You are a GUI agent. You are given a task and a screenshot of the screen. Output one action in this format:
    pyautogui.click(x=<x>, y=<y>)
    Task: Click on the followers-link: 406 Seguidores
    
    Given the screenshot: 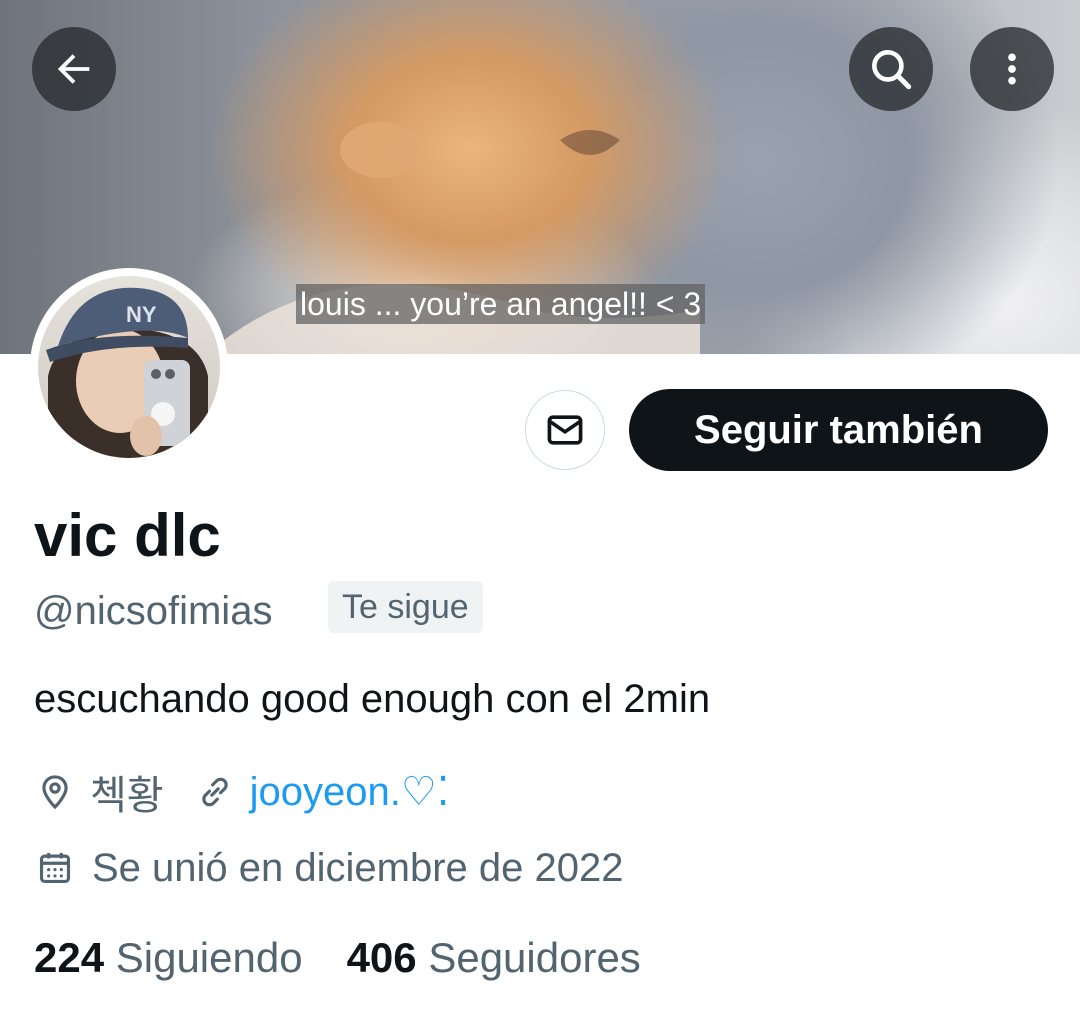 What is the action you would take?
    pyautogui.click(x=494, y=958)
    